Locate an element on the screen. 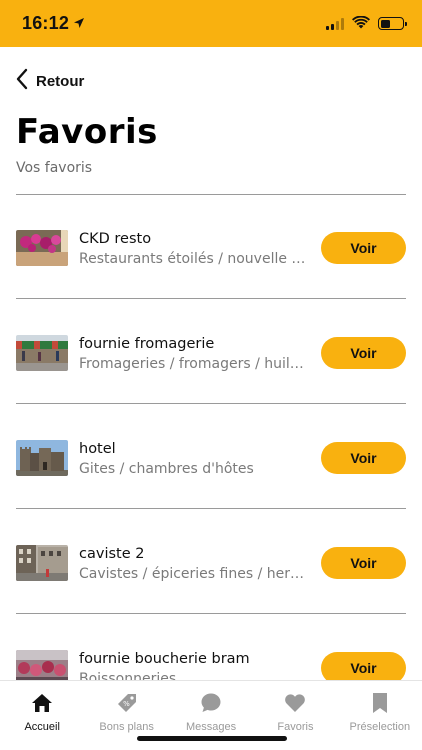 The width and height of the screenshot is (422, 750). item-category: Gites / chambres d'hôtes is located at coordinates (166, 469).